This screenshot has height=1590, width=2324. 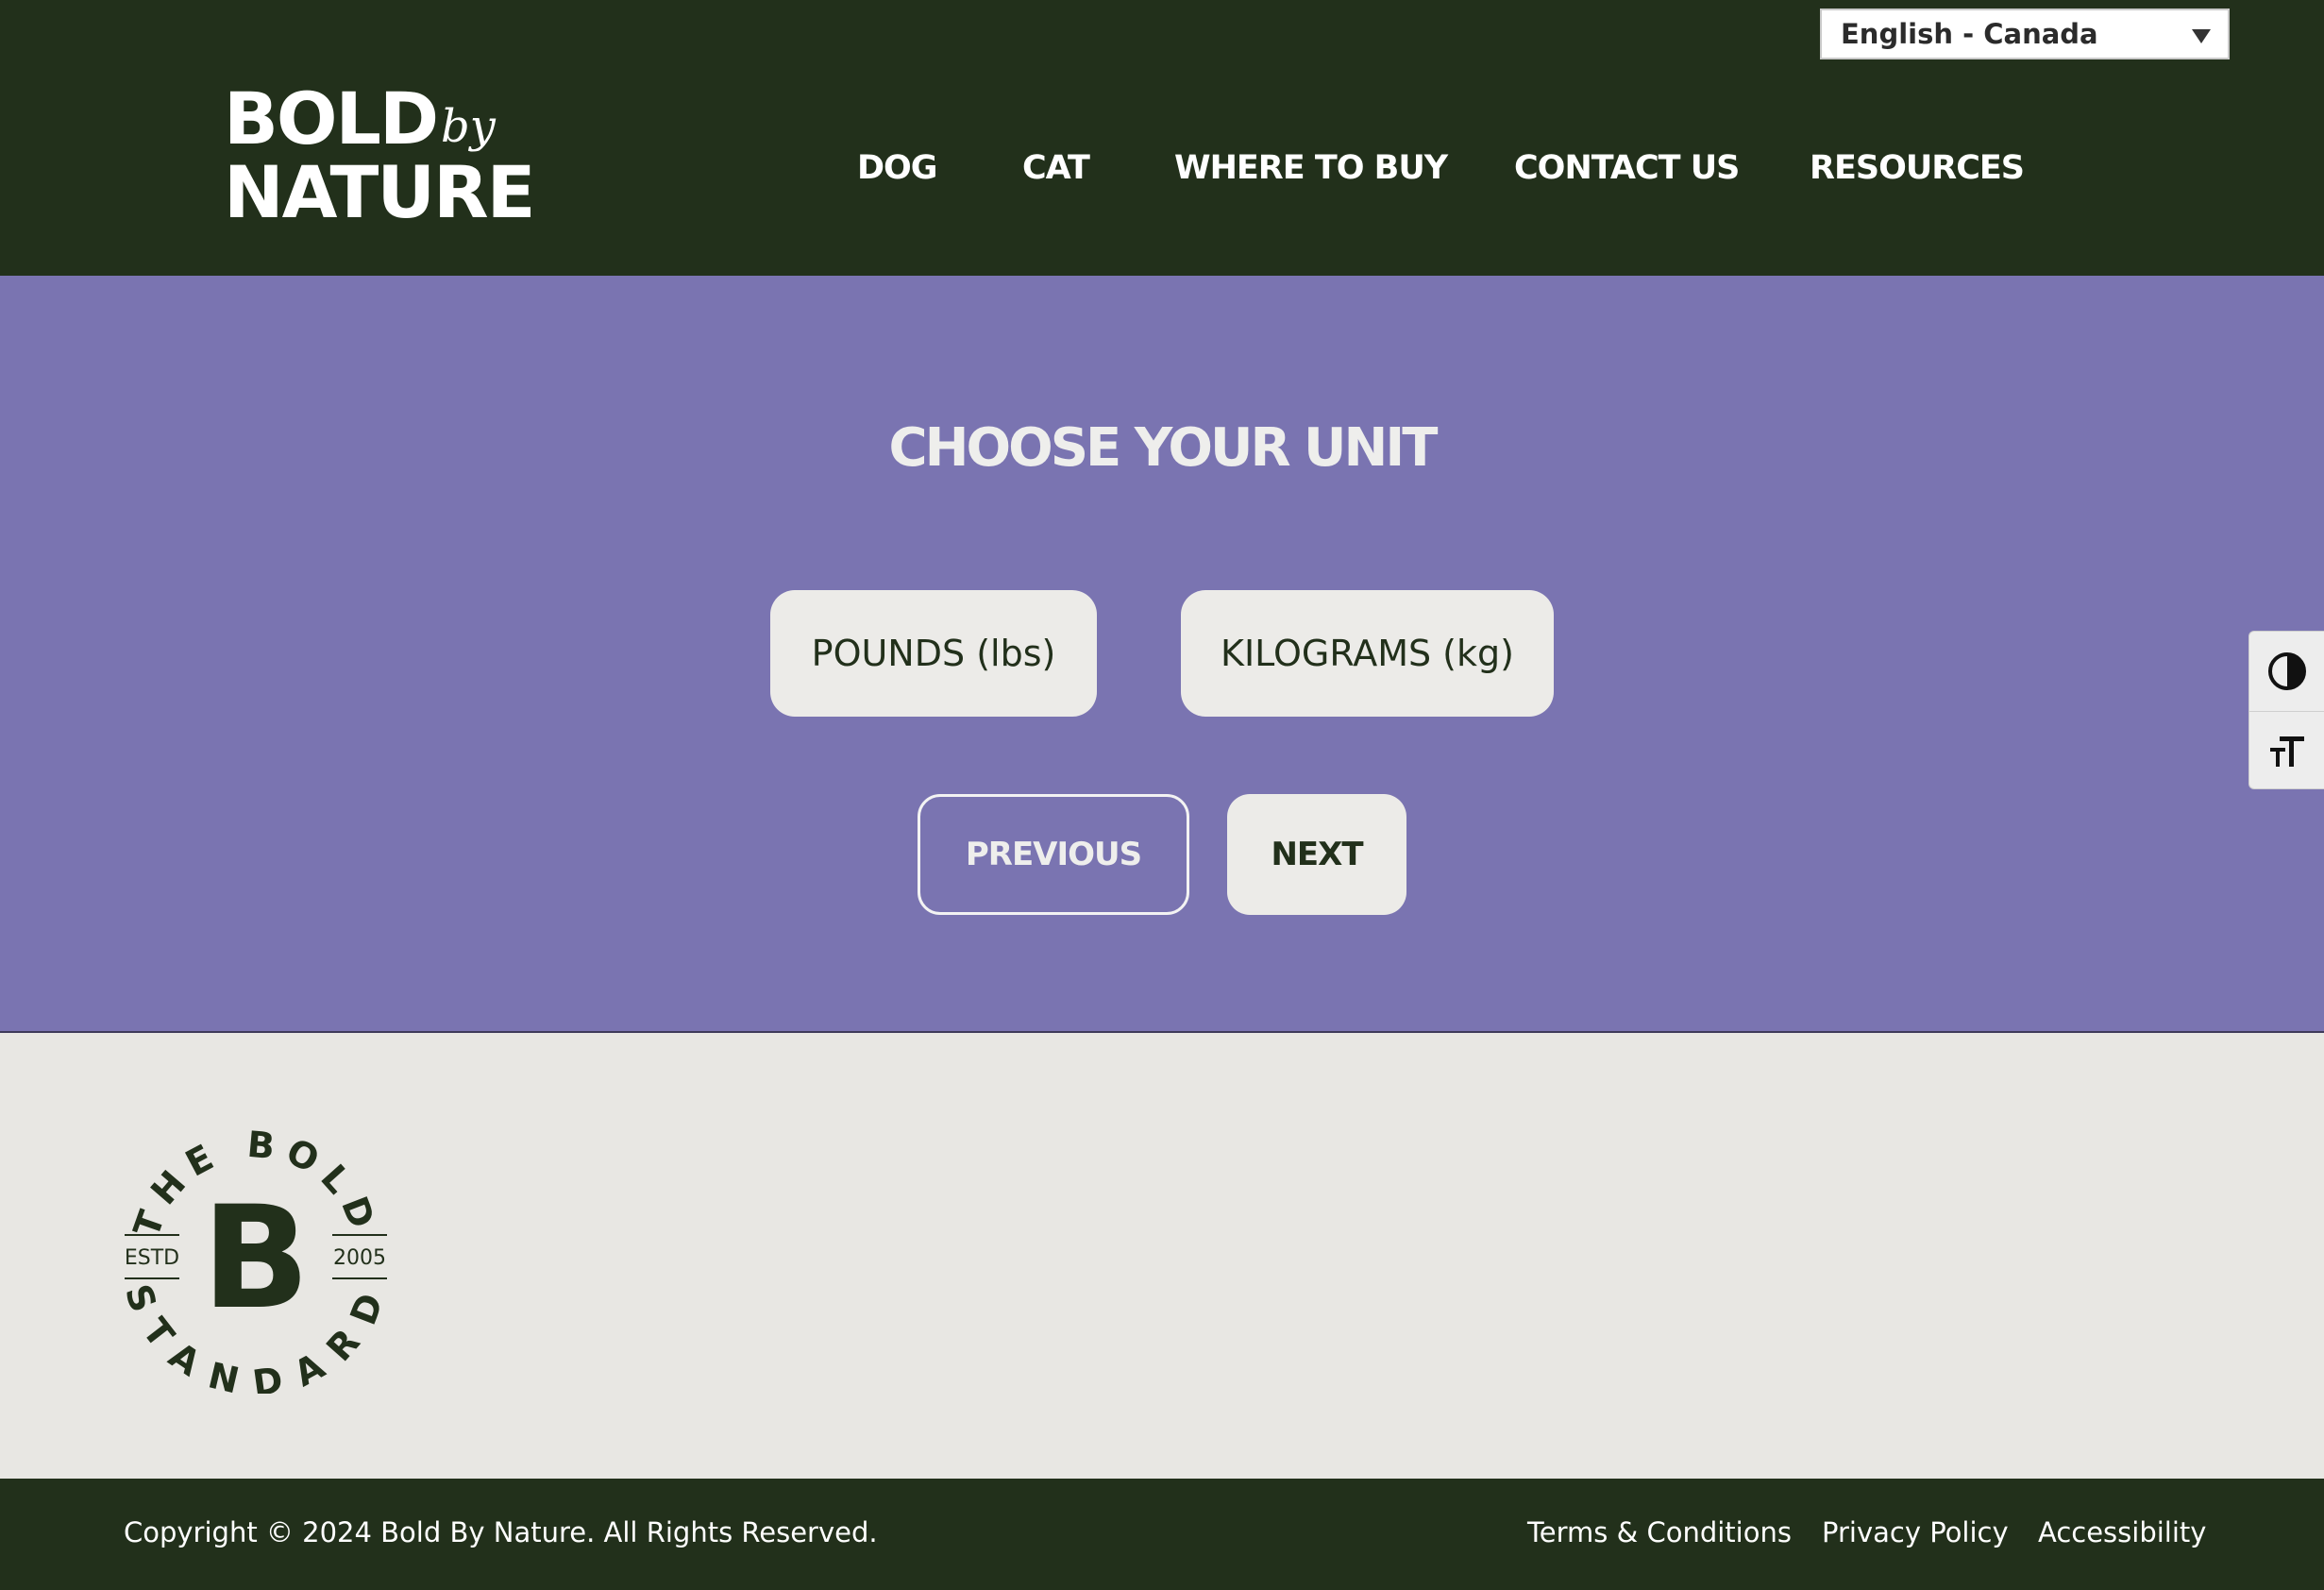 I want to click on footer-link-terms: Terms & Conditions, so click(x=1659, y=1532).